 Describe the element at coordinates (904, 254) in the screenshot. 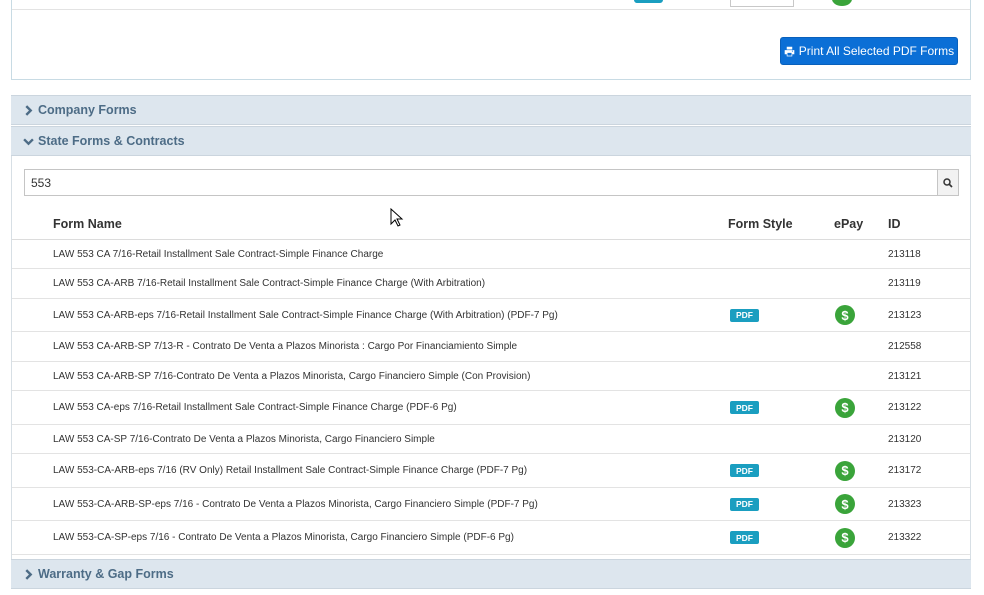

I see `form-id-cell: 213118` at that location.